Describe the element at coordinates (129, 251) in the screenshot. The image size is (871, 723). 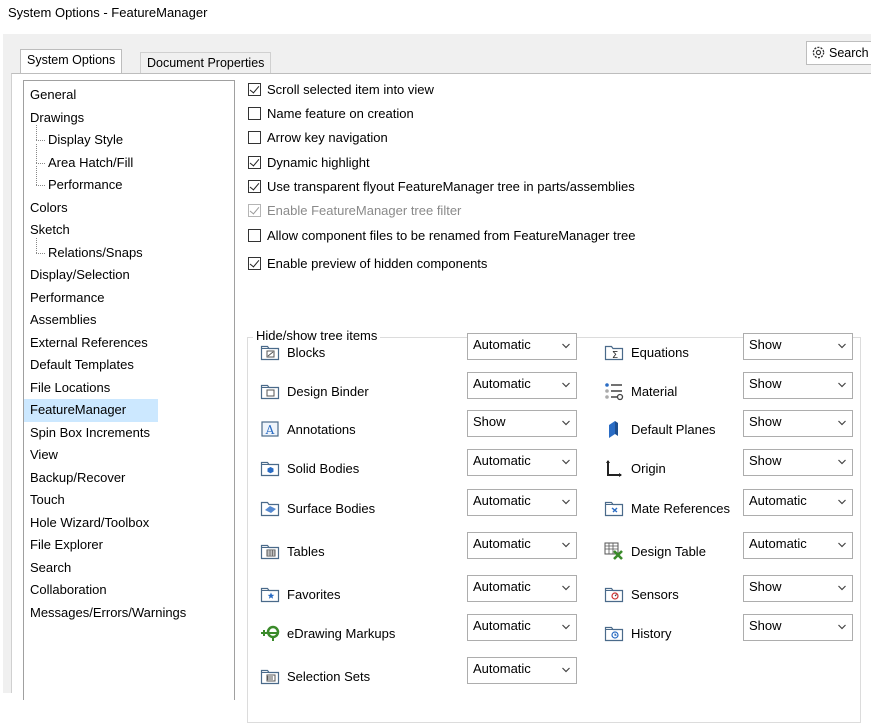
I see `nav-item-relations-snaps-sub: Relations/Snaps` at that location.